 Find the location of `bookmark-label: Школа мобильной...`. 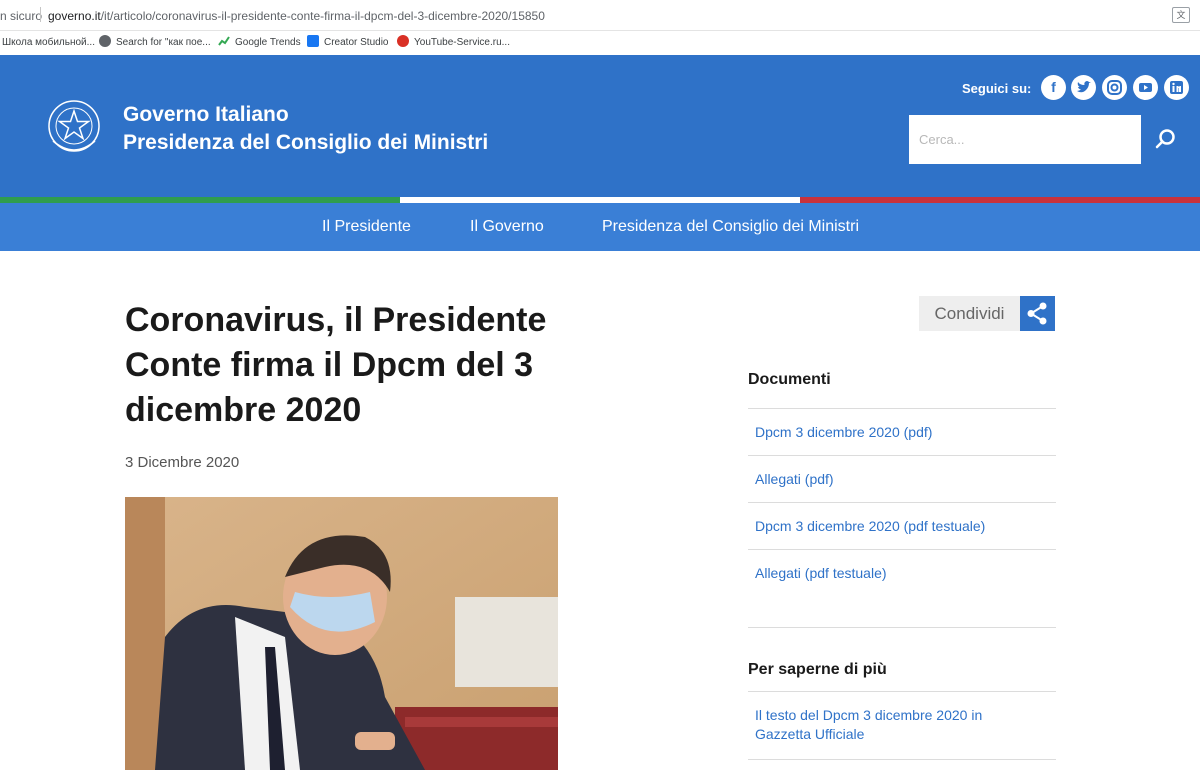

bookmark-label: Школа мобильной... is located at coordinates (48, 42).